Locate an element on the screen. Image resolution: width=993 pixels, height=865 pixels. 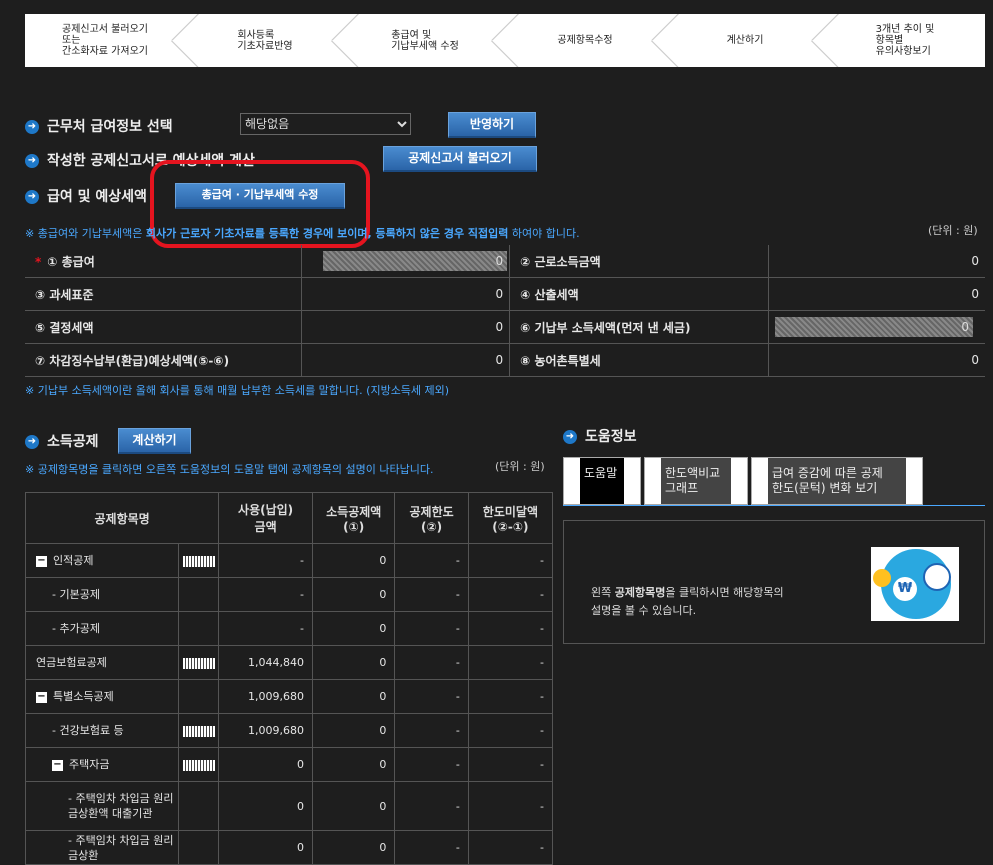
table-row: - 추가공제 -0- - is located at coordinates (289, 628).